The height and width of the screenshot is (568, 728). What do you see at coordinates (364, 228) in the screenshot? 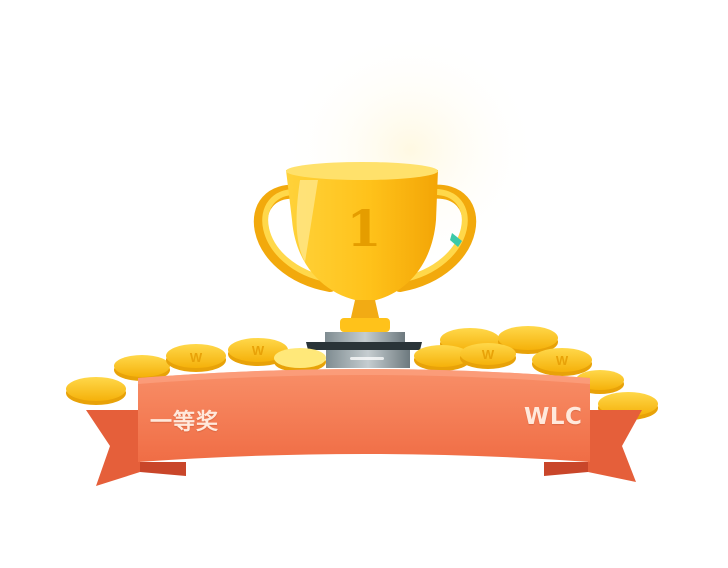
I see `trophy-rank-number: 1` at bounding box center [364, 228].